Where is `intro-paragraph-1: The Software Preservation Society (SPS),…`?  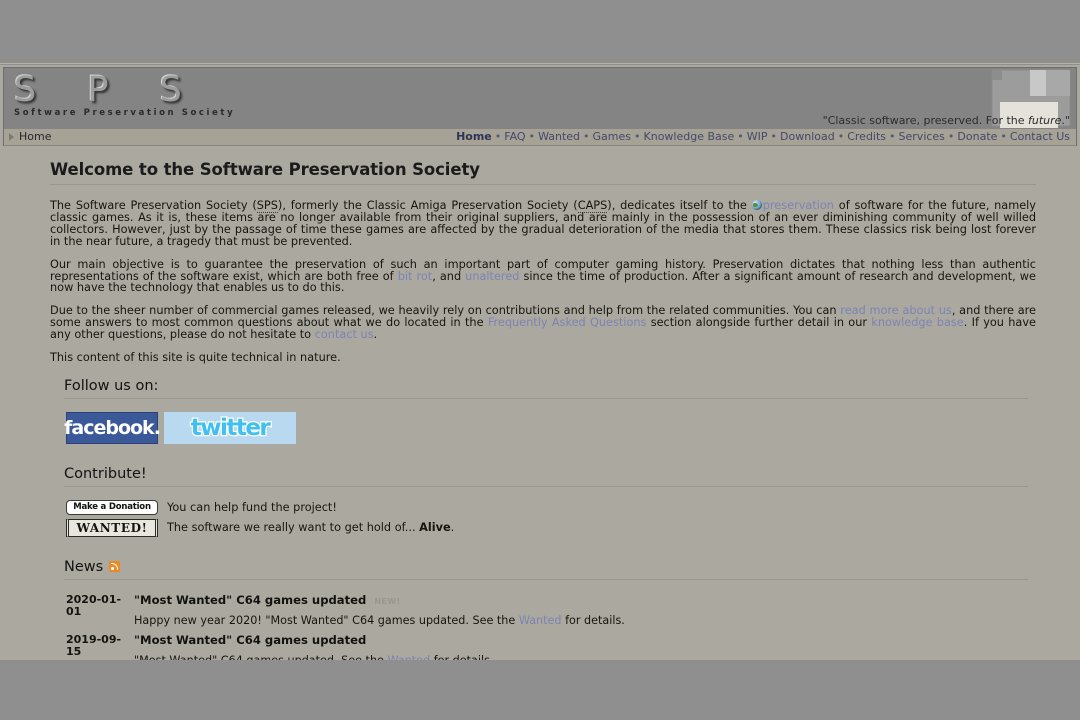
intro-paragraph-1: The Software Preservation Society (SPS),… is located at coordinates (543, 223).